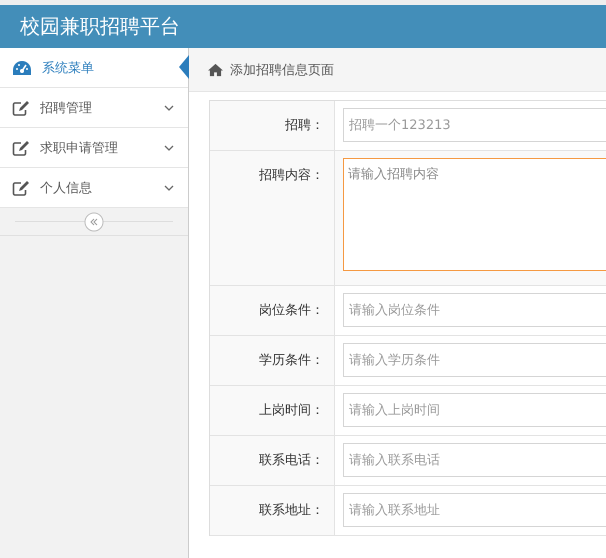 This screenshot has height=558, width=606. Describe the element at coordinates (474, 360) in the screenshot. I see `input-field: 请输入学历条件` at that location.